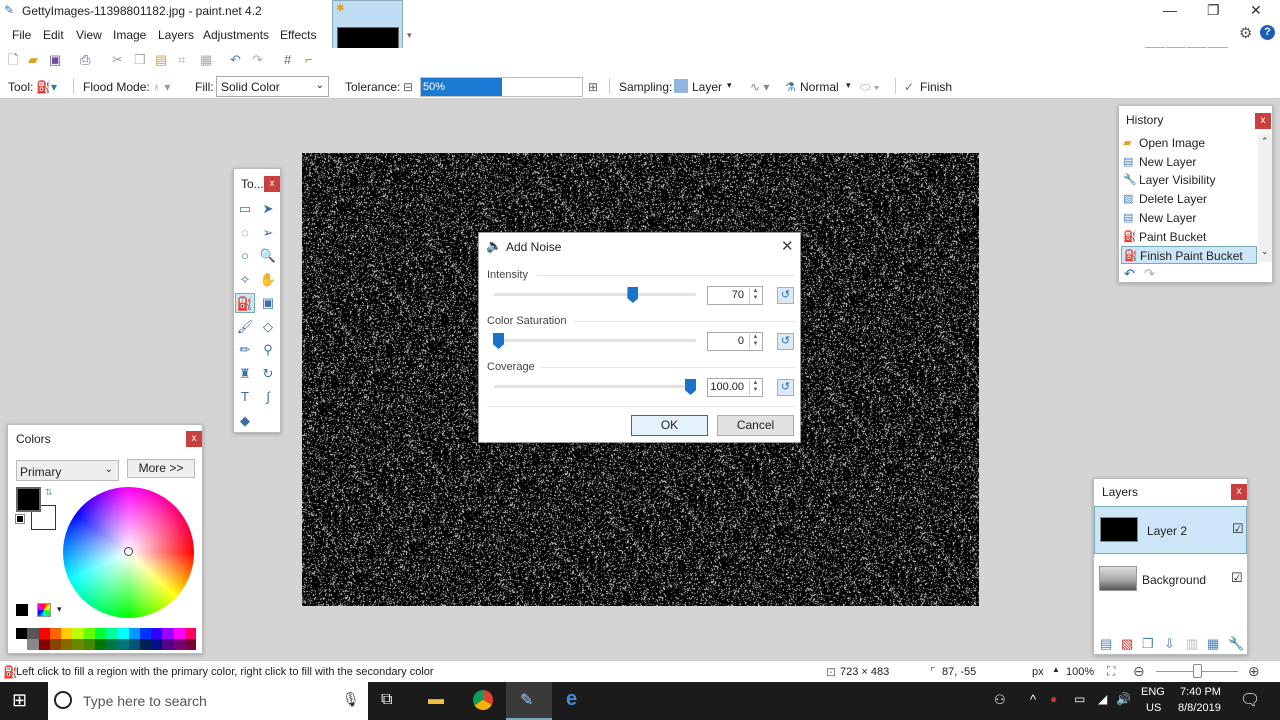 The width and height of the screenshot is (1280, 720). What do you see at coordinates (161, 60) in the screenshot?
I see `paste-icon: ▤` at bounding box center [161, 60].